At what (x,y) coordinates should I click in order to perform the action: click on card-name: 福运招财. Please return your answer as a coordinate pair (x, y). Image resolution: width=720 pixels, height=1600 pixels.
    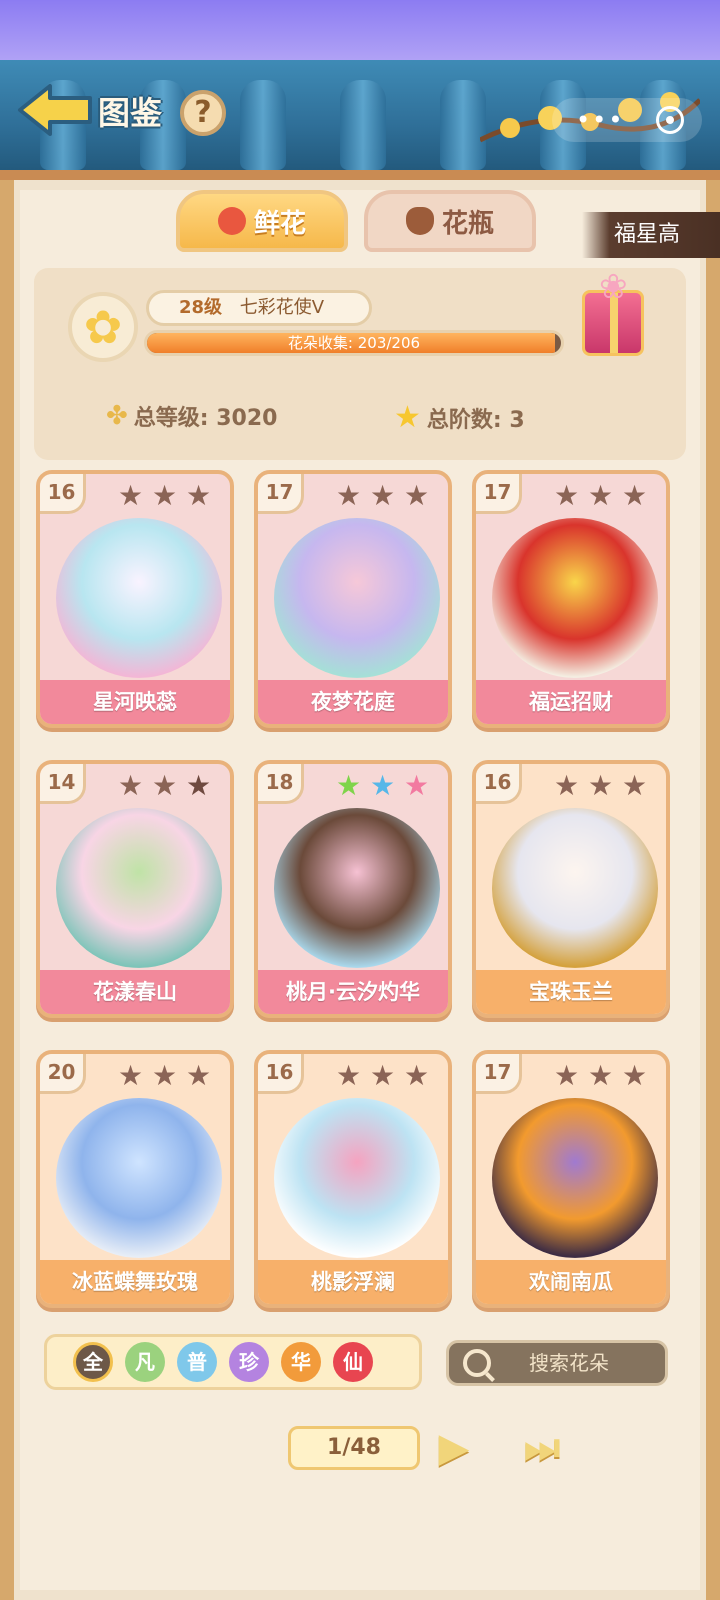
    Looking at the image, I should click on (571, 702).